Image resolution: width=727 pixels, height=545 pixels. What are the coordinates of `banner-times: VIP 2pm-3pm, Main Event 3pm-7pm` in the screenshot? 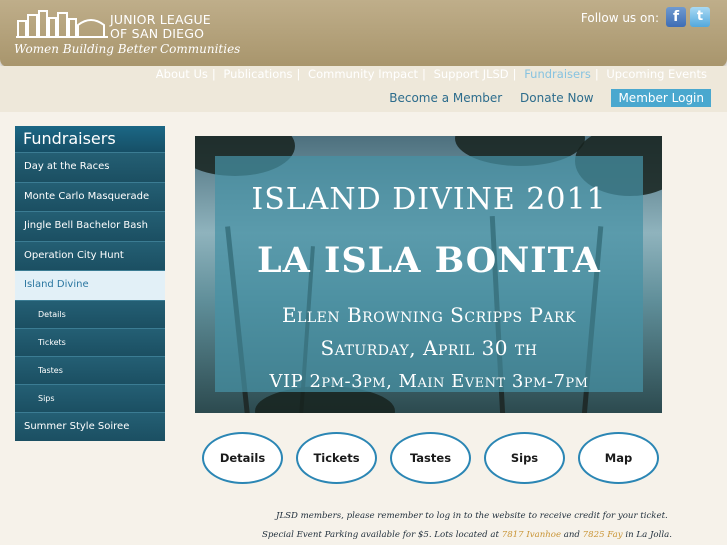 It's located at (429, 381).